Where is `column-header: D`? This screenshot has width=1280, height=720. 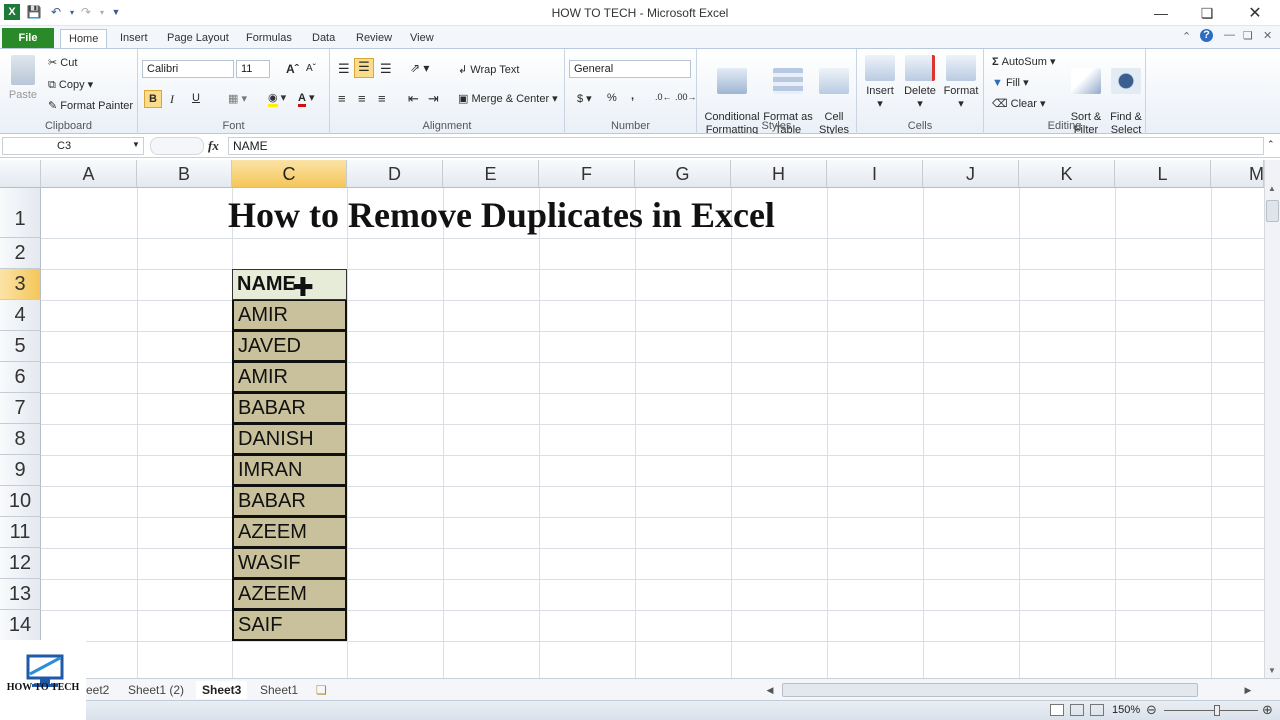
column-header: D is located at coordinates (395, 174).